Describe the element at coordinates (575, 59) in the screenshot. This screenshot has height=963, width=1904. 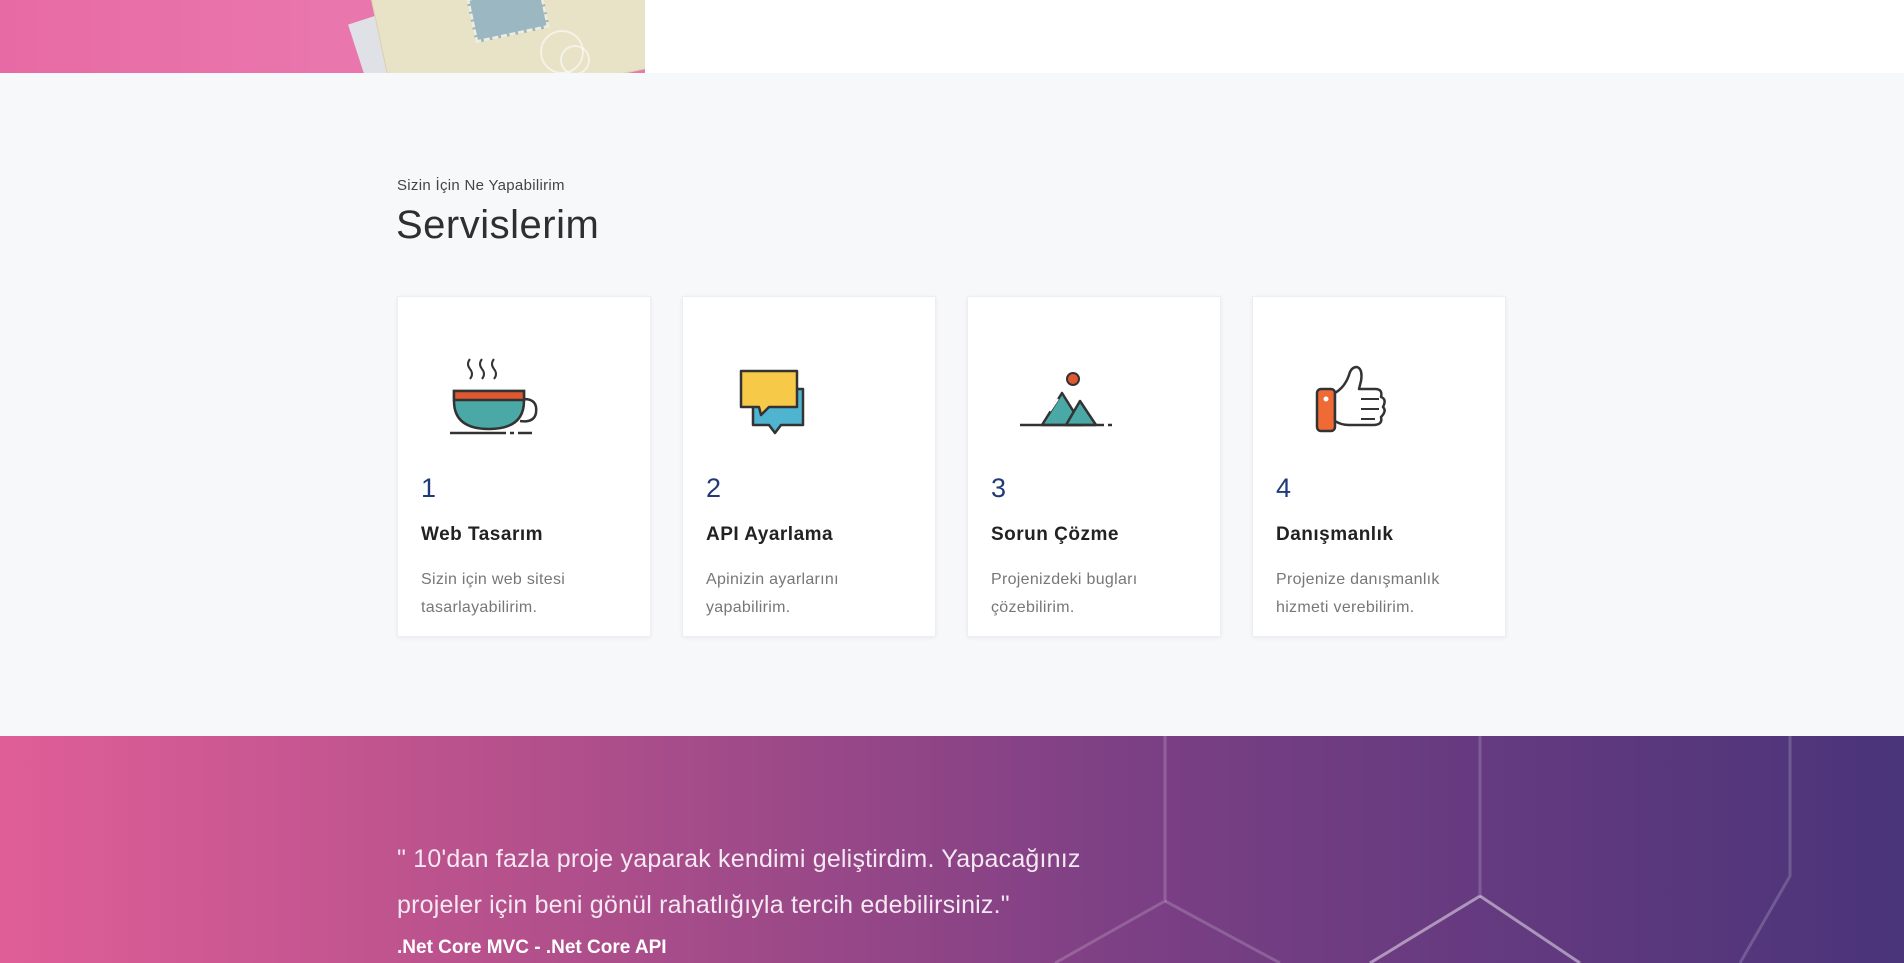
I see `postmark-shape` at that location.